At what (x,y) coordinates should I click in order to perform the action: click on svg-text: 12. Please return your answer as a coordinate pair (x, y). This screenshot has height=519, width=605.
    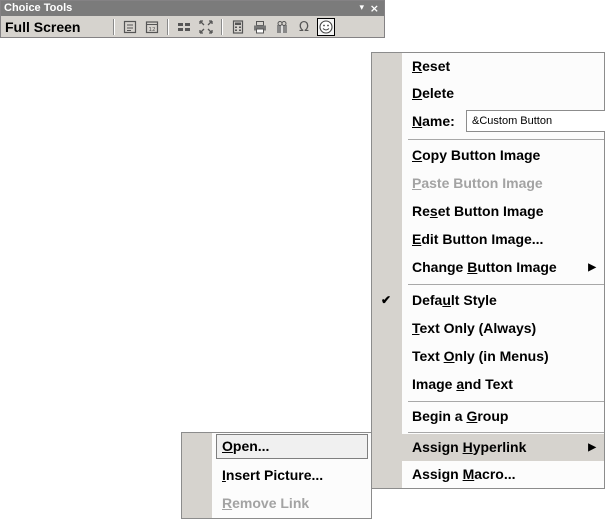
    Looking at the image, I should click on (152, 30).